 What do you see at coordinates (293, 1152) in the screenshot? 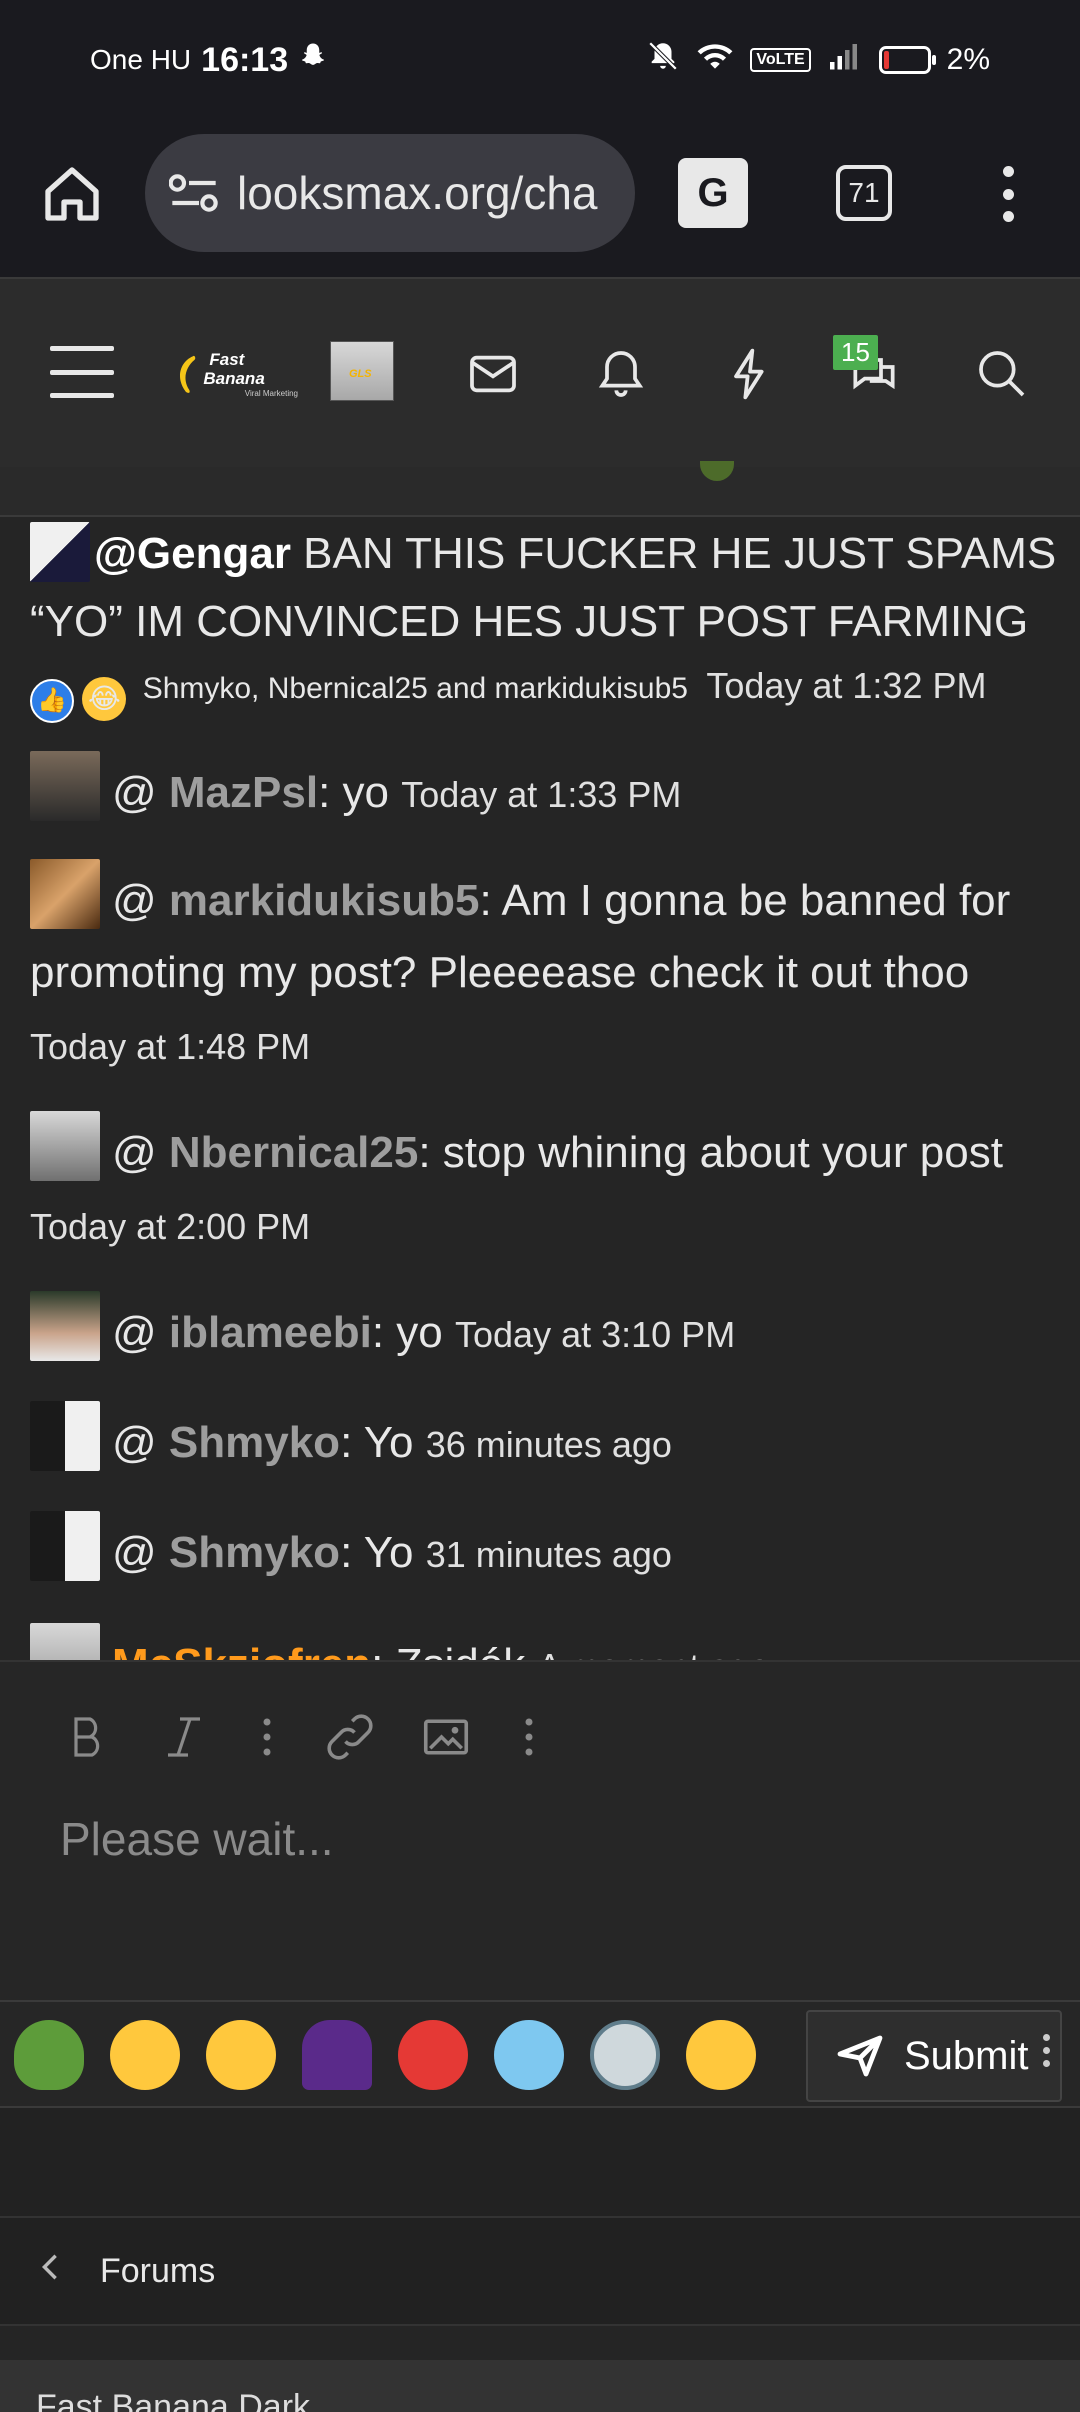
I see `username: Nbernical25` at bounding box center [293, 1152].